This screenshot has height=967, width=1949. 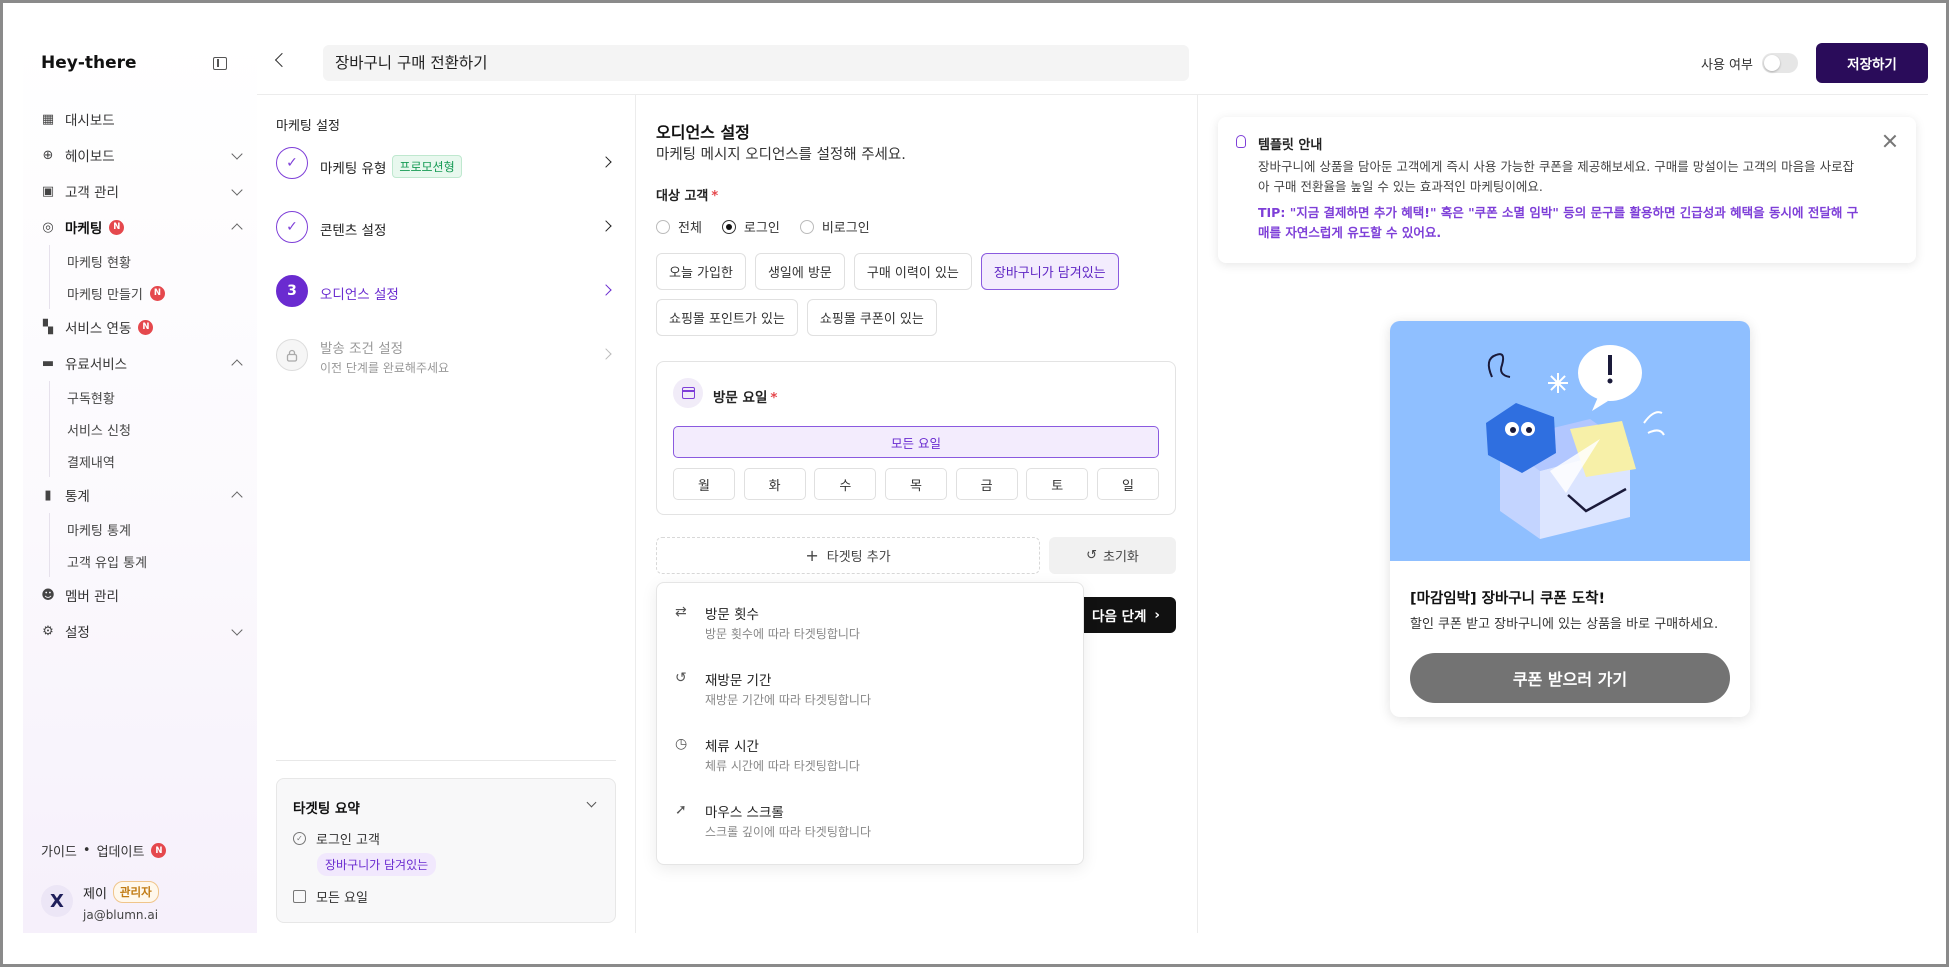 I want to click on close-icon, so click(x=1890, y=141).